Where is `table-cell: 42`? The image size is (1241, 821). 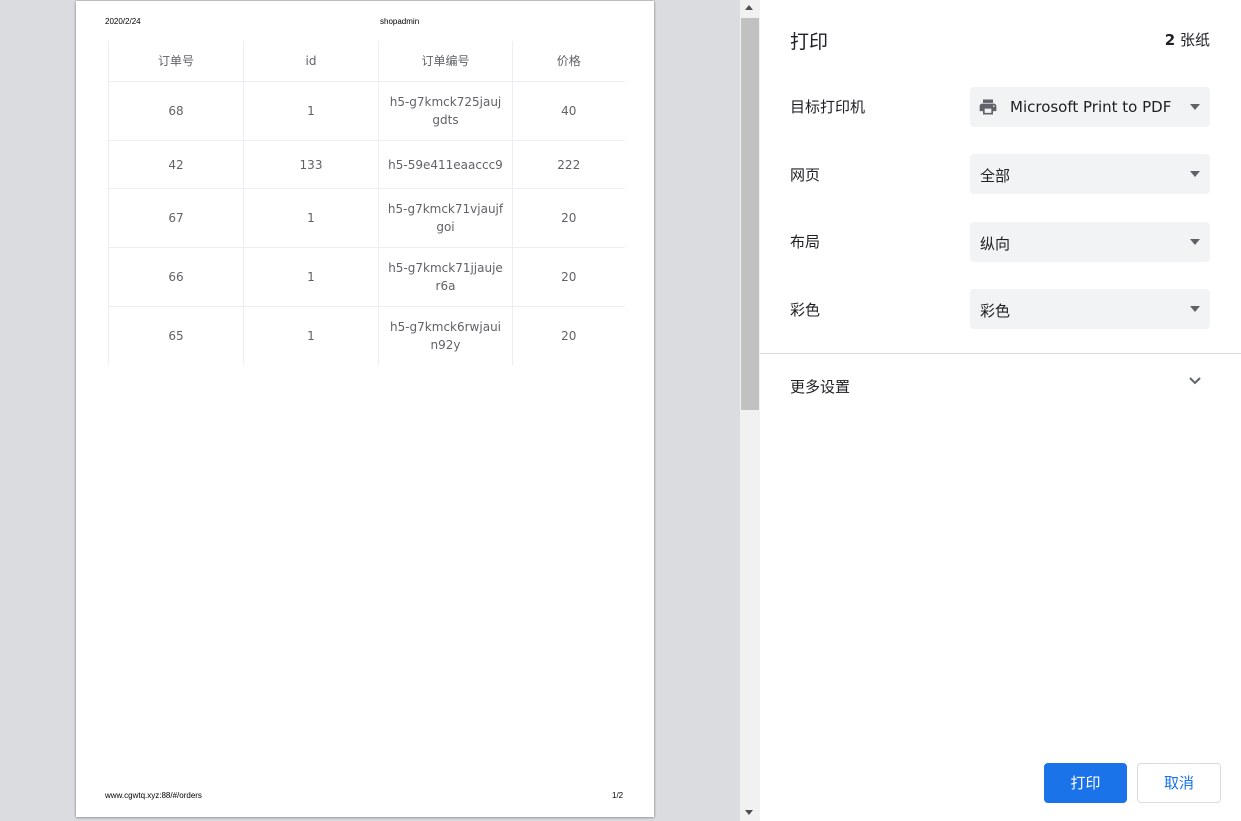
table-cell: 42 is located at coordinates (176, 164).